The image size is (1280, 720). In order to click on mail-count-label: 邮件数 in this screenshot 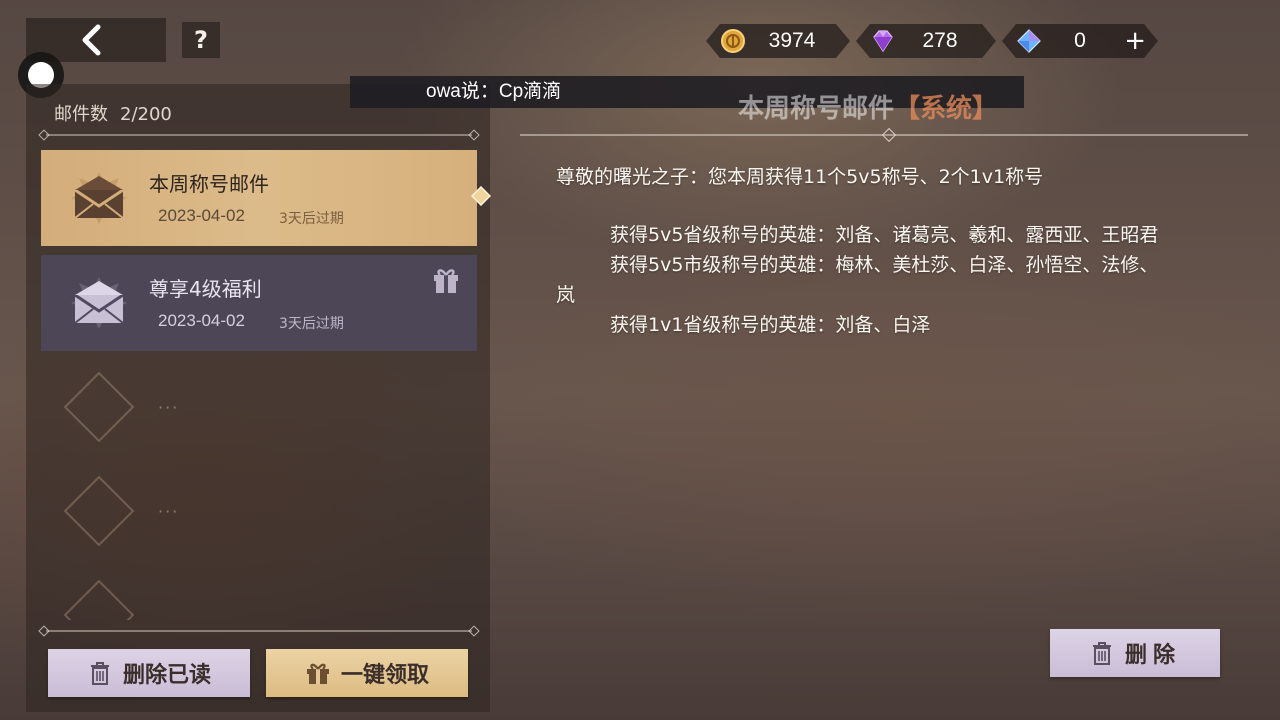, I will do `click(81, 114)`.